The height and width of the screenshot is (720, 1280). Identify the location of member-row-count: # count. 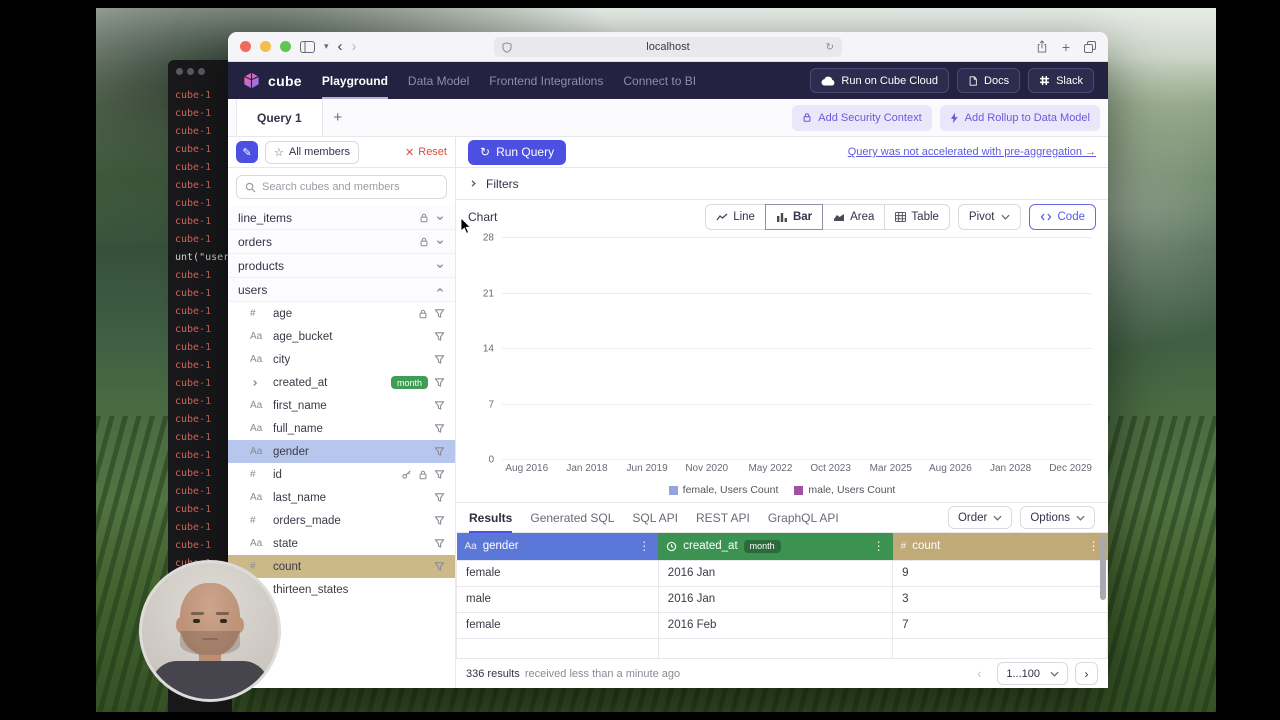
(341, 566).